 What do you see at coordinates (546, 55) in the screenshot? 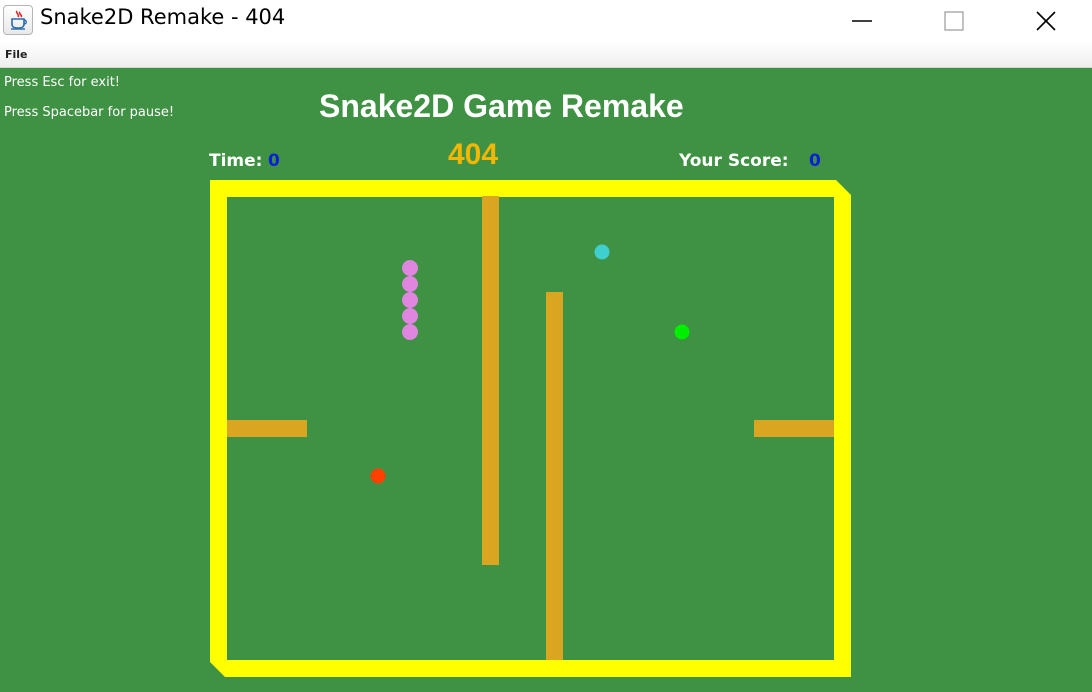
I see `menu-bar: File` at bounding box center [546, 55].